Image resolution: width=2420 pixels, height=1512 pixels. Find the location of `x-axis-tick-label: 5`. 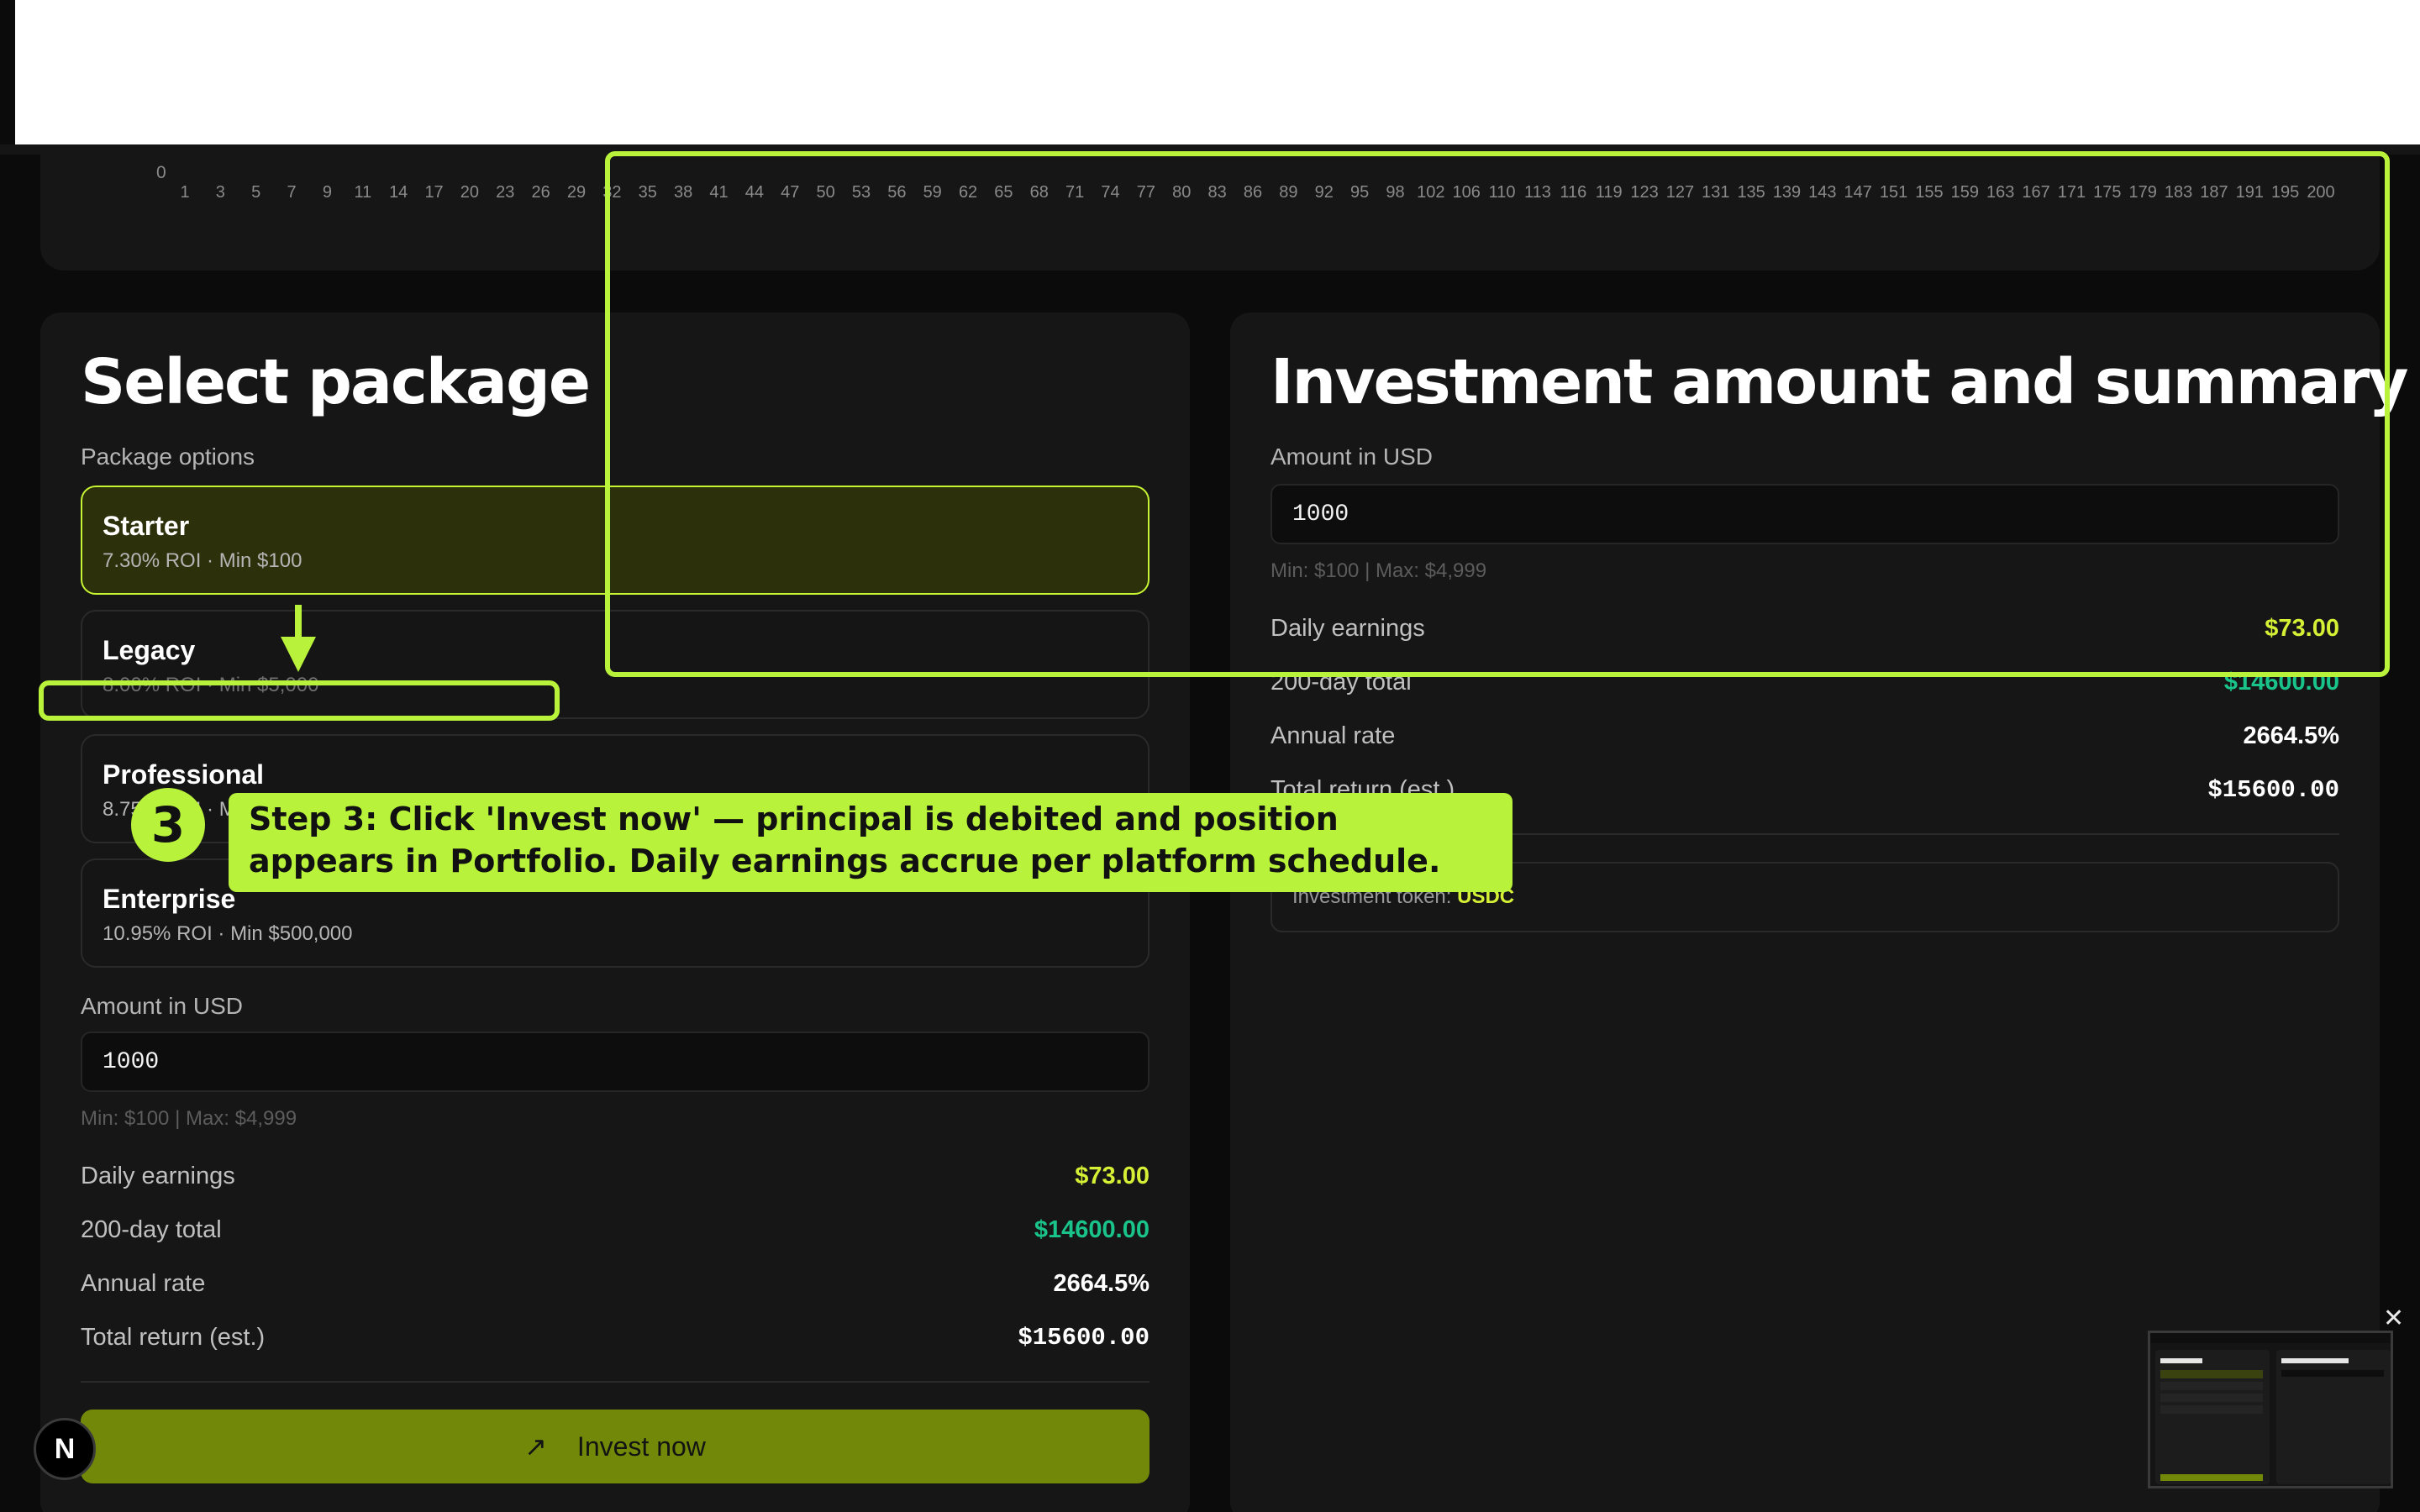

x-axis-tick-label: 5 is located at coordinates (256, 192).